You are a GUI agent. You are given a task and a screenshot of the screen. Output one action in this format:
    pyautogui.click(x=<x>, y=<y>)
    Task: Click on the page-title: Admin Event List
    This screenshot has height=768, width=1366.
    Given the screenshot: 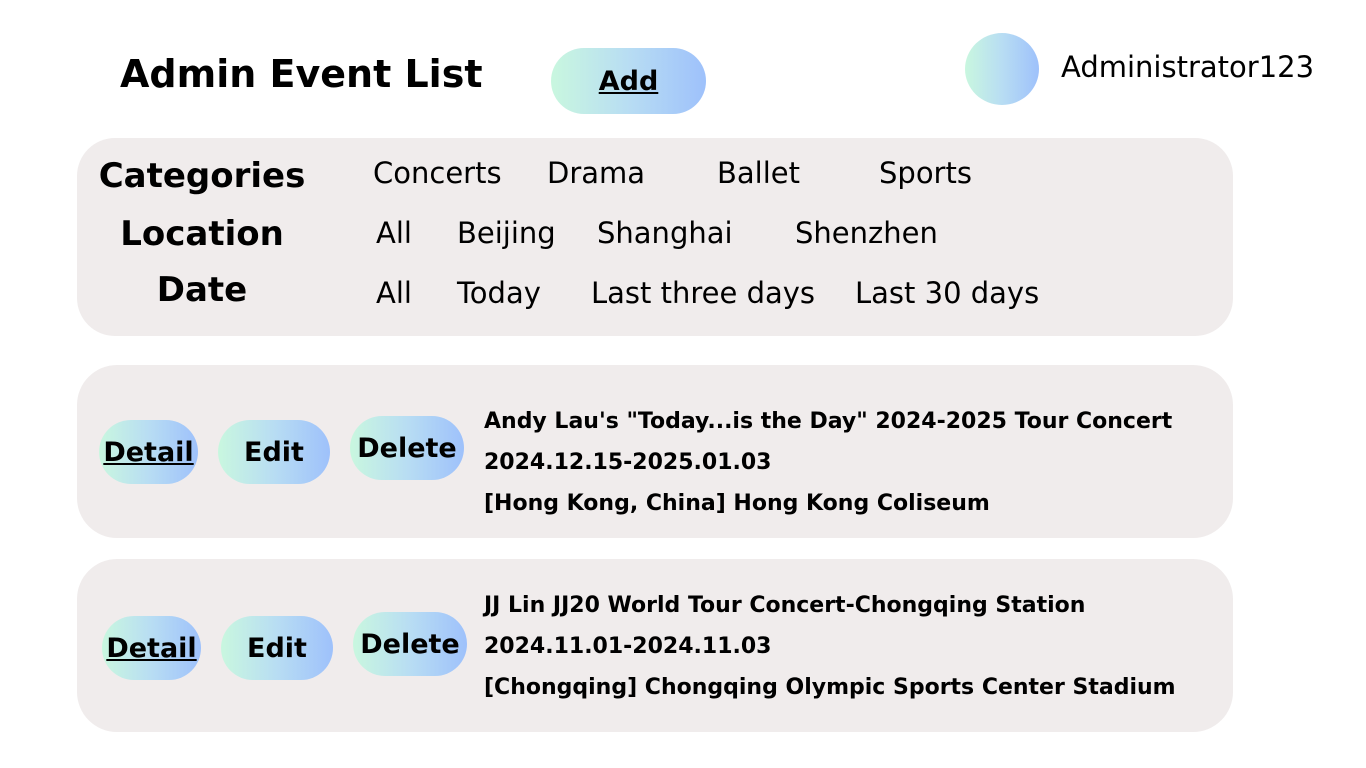 What is the action you would take?
    pyautogui.click(x=301, y=74)
    